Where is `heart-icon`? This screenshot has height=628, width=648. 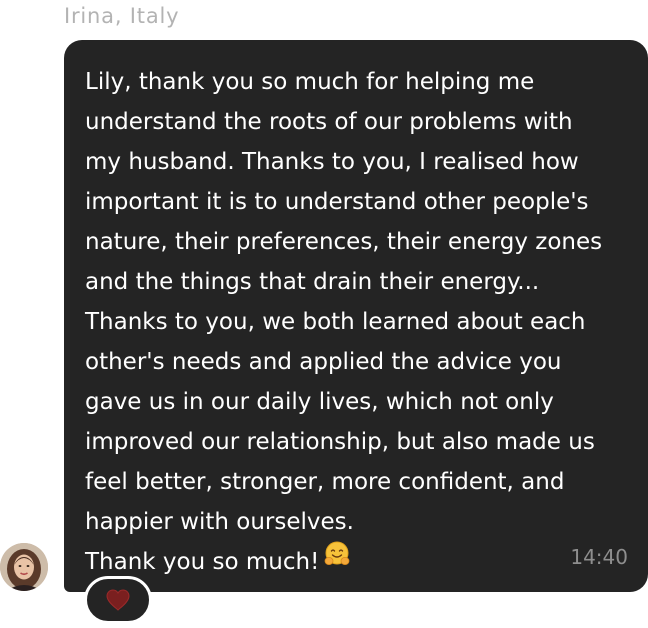
heart-icon is located at coordinates (118, 600).